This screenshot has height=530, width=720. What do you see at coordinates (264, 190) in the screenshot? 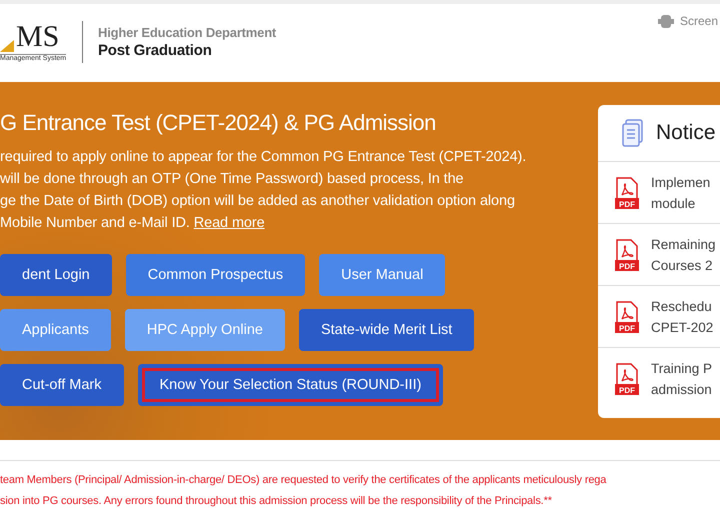
I see `banner-paragraph: required to apply online to appear for the Common PG Entrance Test (CPET-2024). will be done through an OTP (One Time Password) based process, In the ge the Date of Birth (DOB) option will be added as another validation option along Mobile Number and e-Mail ID. Read more` at bounding box center [264, 190].